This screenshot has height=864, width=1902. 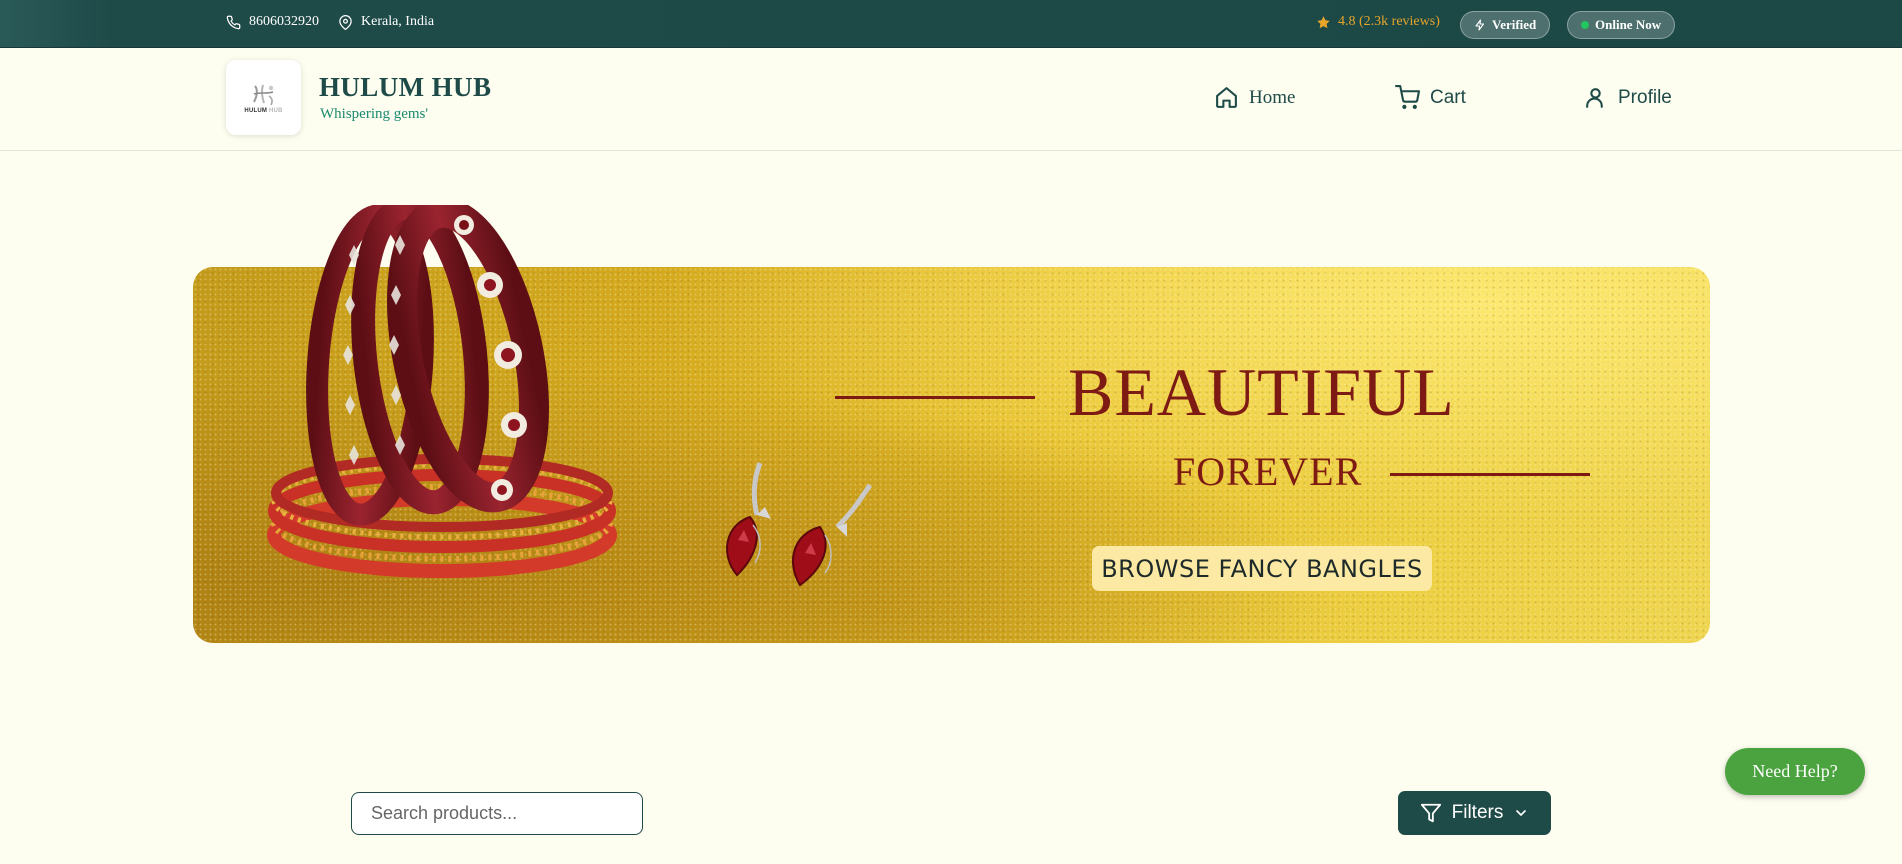 What do you see at coordinates (374, 114) in the screenshot?
I see `brand-tagline: Whispering gems'` at bounding box center [374, 114].